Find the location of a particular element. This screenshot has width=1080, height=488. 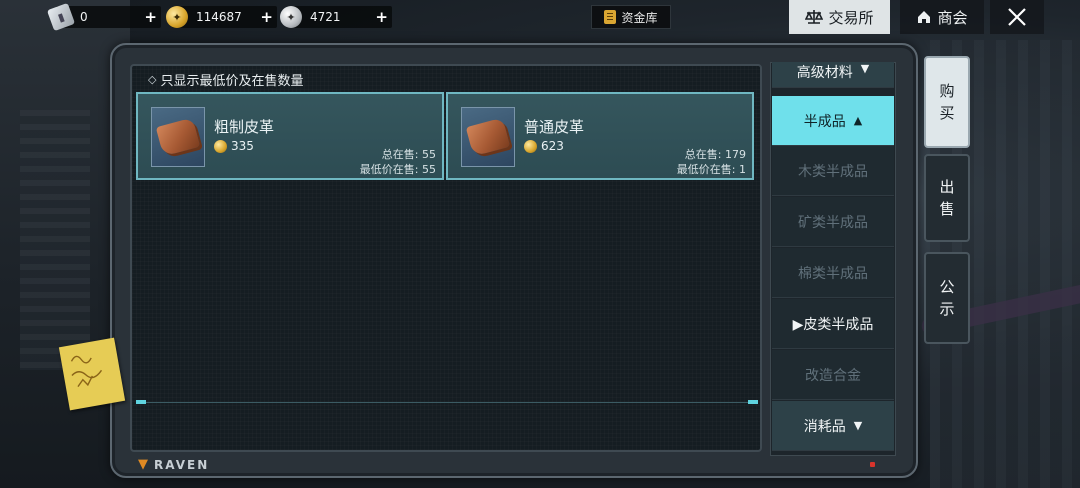

filter-label: 只显示最低价及在售数量 is located at coordinates (232, 81).